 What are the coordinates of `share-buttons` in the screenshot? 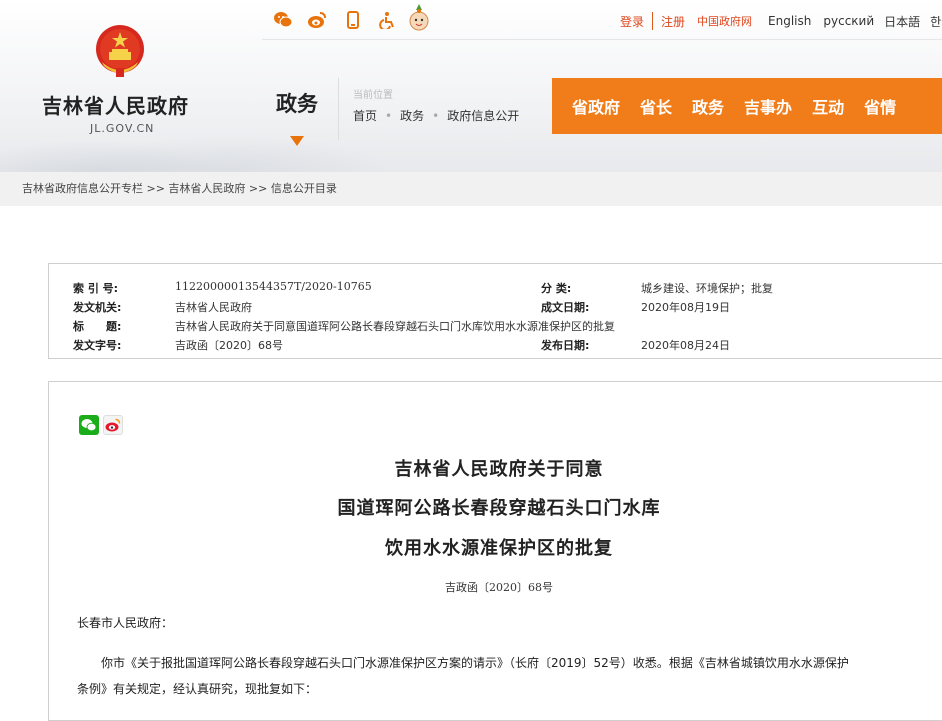 It's located at (101, 425).